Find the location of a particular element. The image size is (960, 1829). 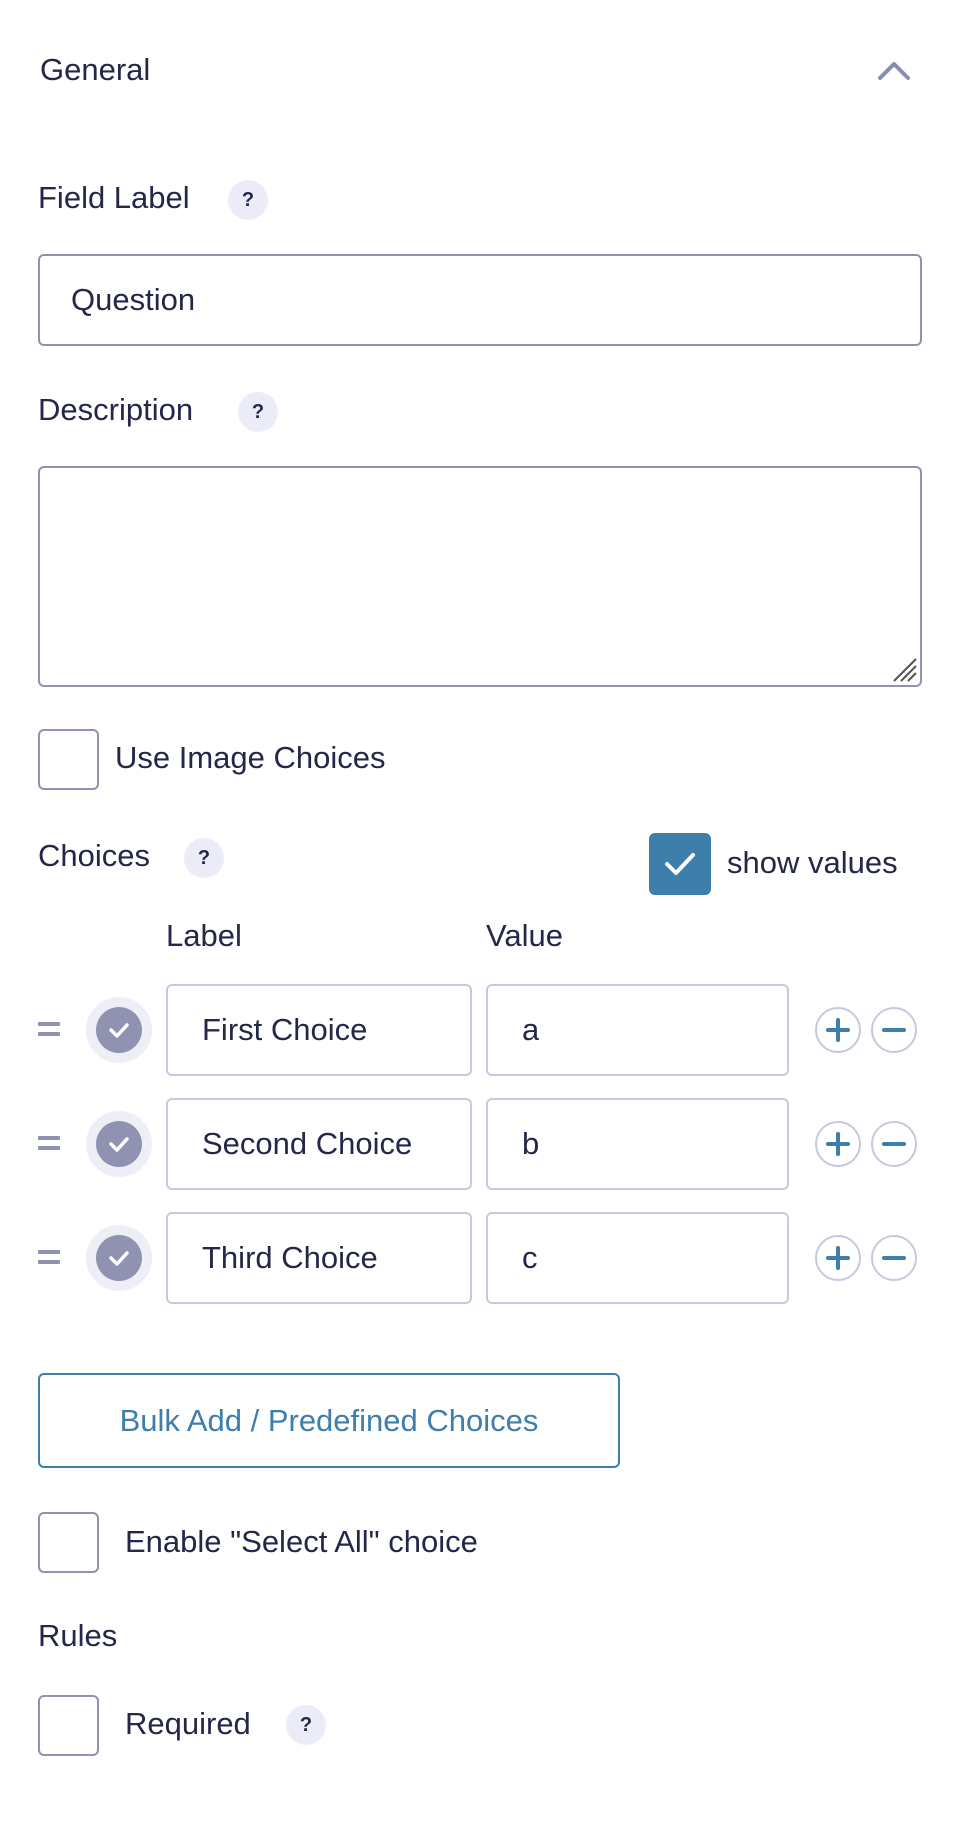

resize-grip-icon is located at coordinates (904, 669).